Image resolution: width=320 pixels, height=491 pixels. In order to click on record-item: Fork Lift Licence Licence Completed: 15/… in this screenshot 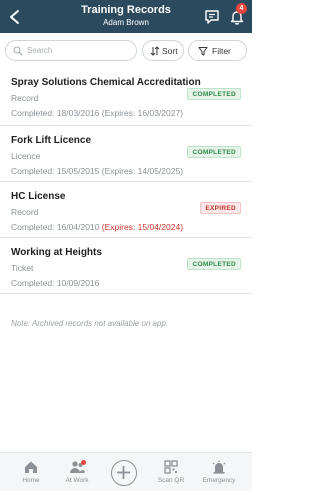, I will do `click(126, 154)`.